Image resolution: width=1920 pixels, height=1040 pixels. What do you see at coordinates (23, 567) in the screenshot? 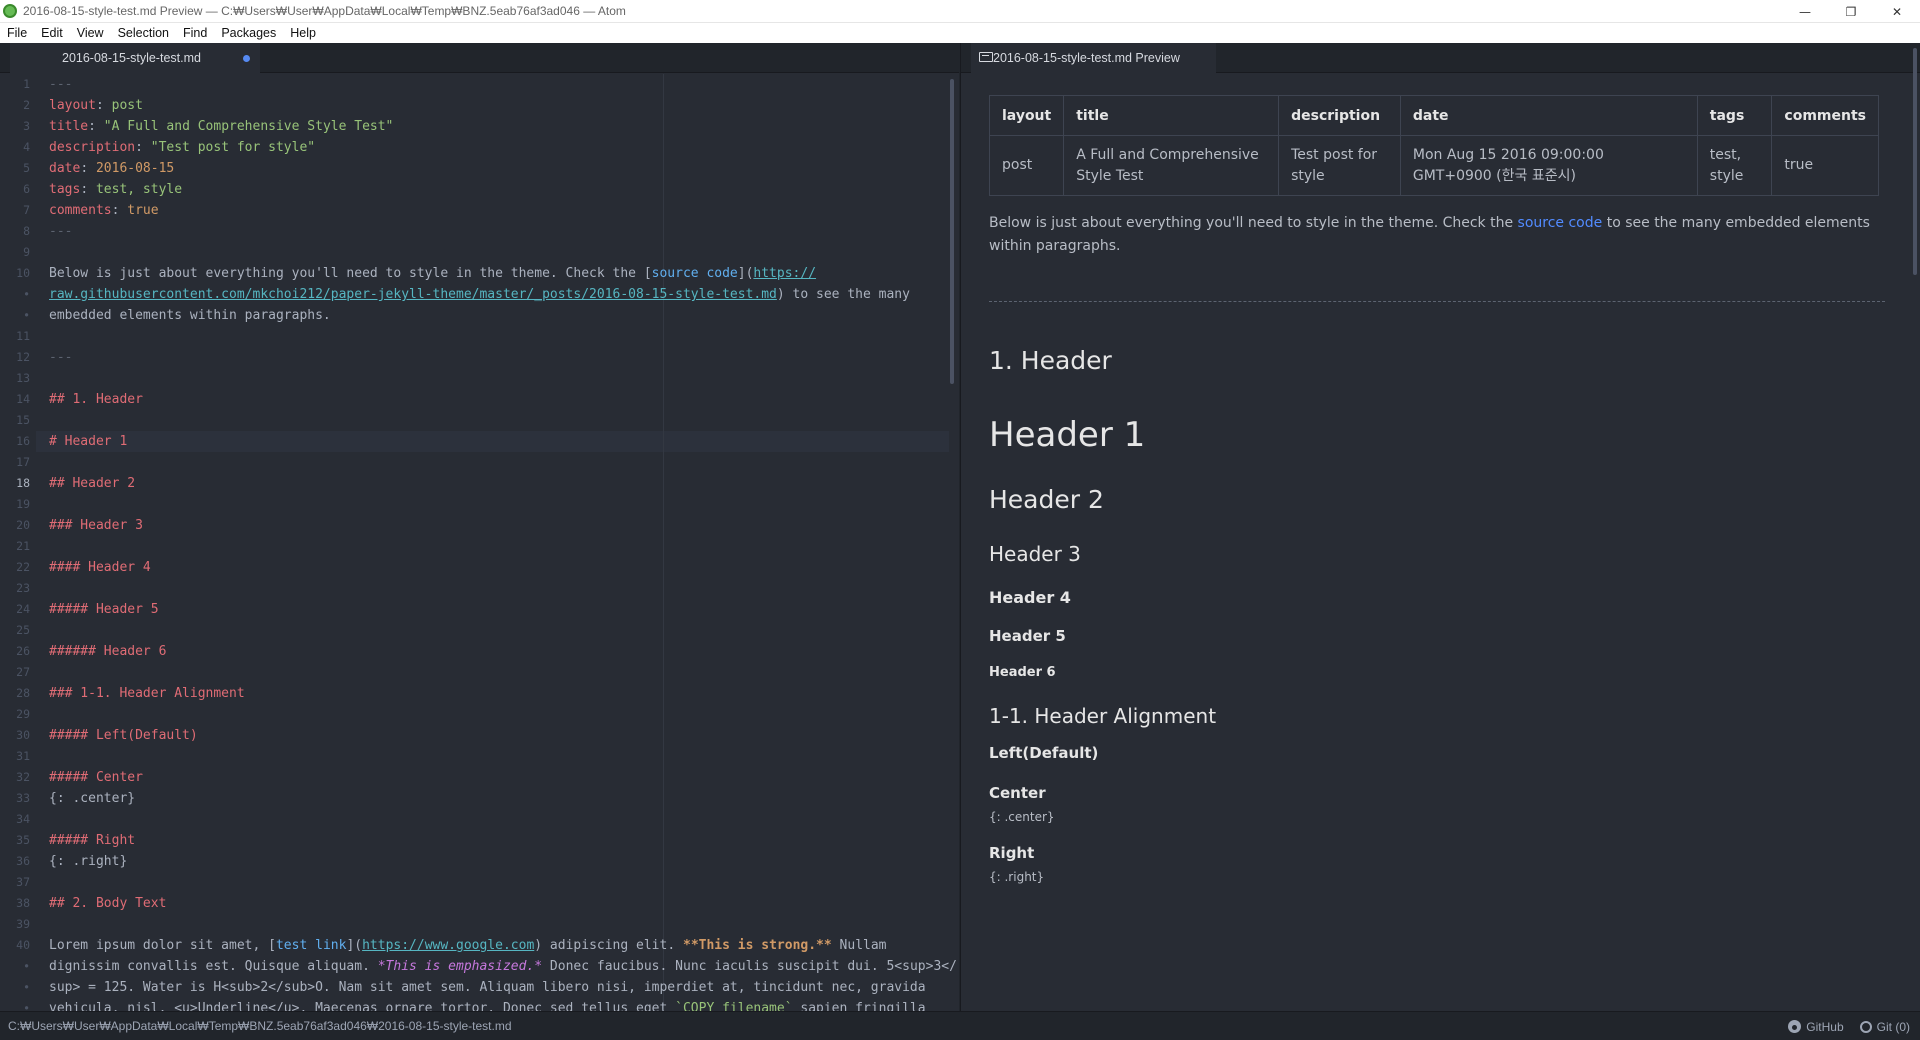
I see `line-number: 22` at bounding box center [23, 567].